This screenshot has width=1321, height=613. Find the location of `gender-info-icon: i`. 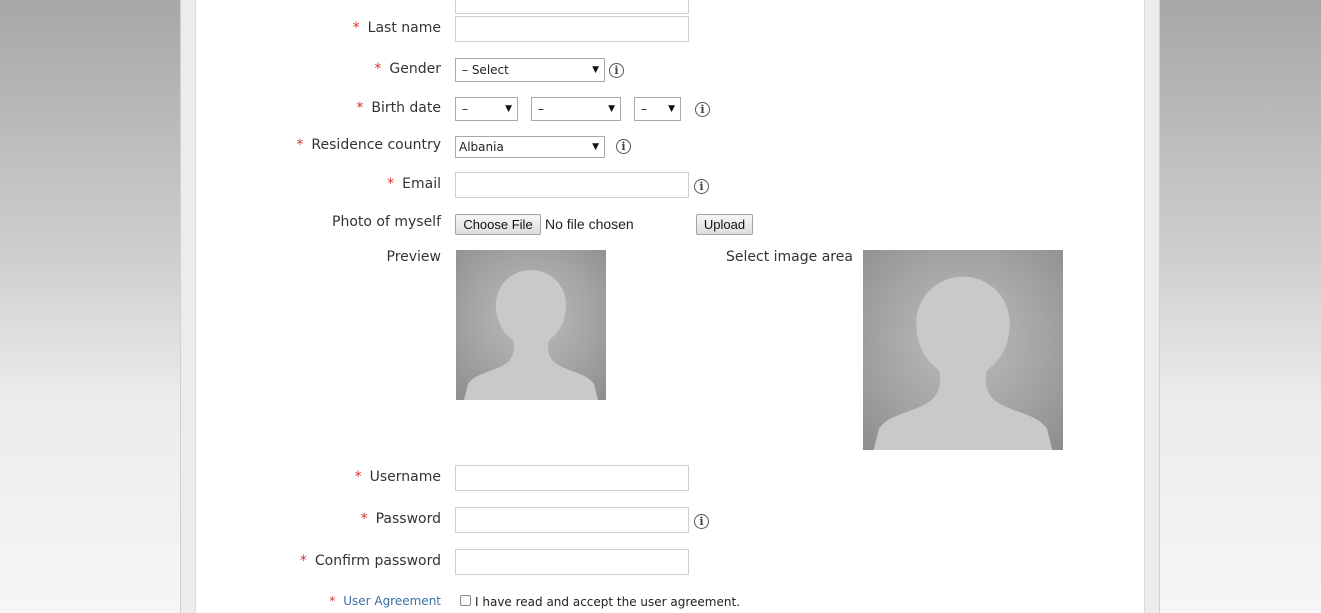

gender-info-icon: i is located at coordinates (616, 70).